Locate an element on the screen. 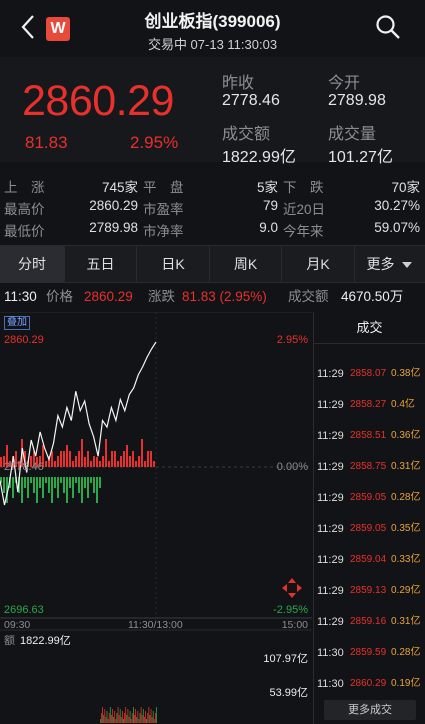 The width and height of the screenshot is (425, 724). trade-price: 2858.51 is located at coordinates (368, 435).